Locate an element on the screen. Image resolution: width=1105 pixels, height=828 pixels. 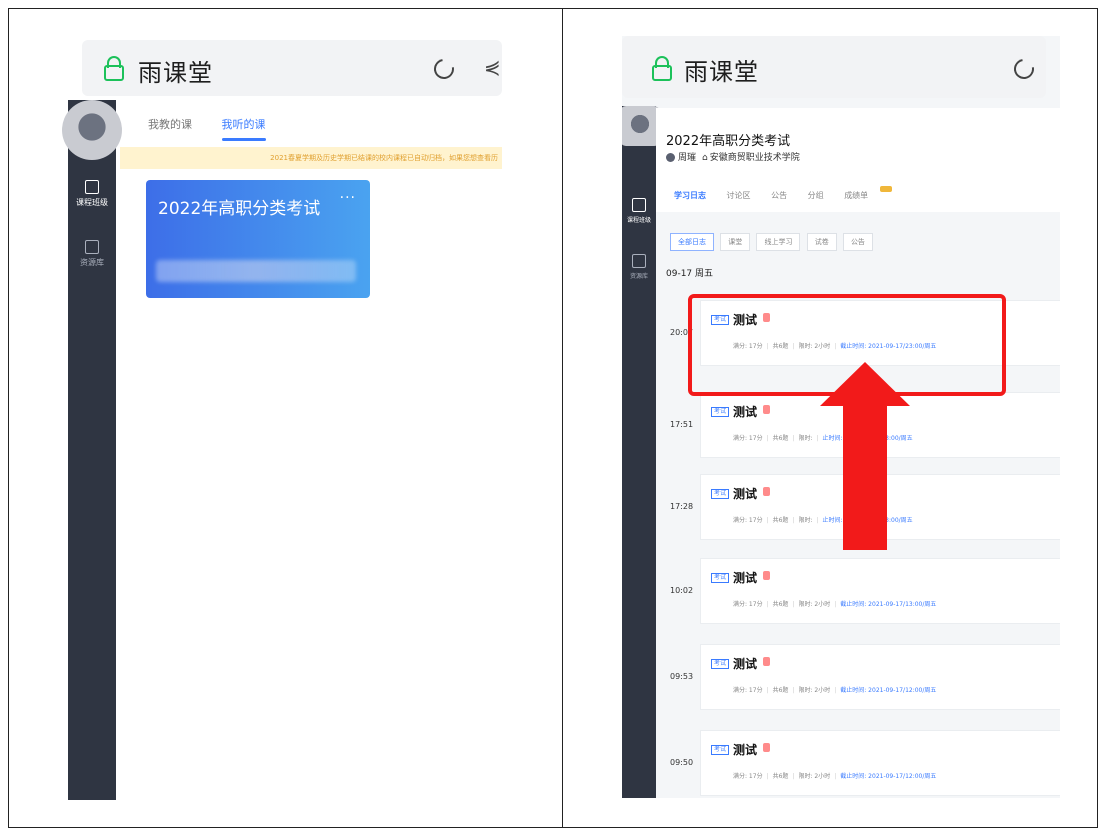
log-time: 17:51 is located at coordinates (682, 424).